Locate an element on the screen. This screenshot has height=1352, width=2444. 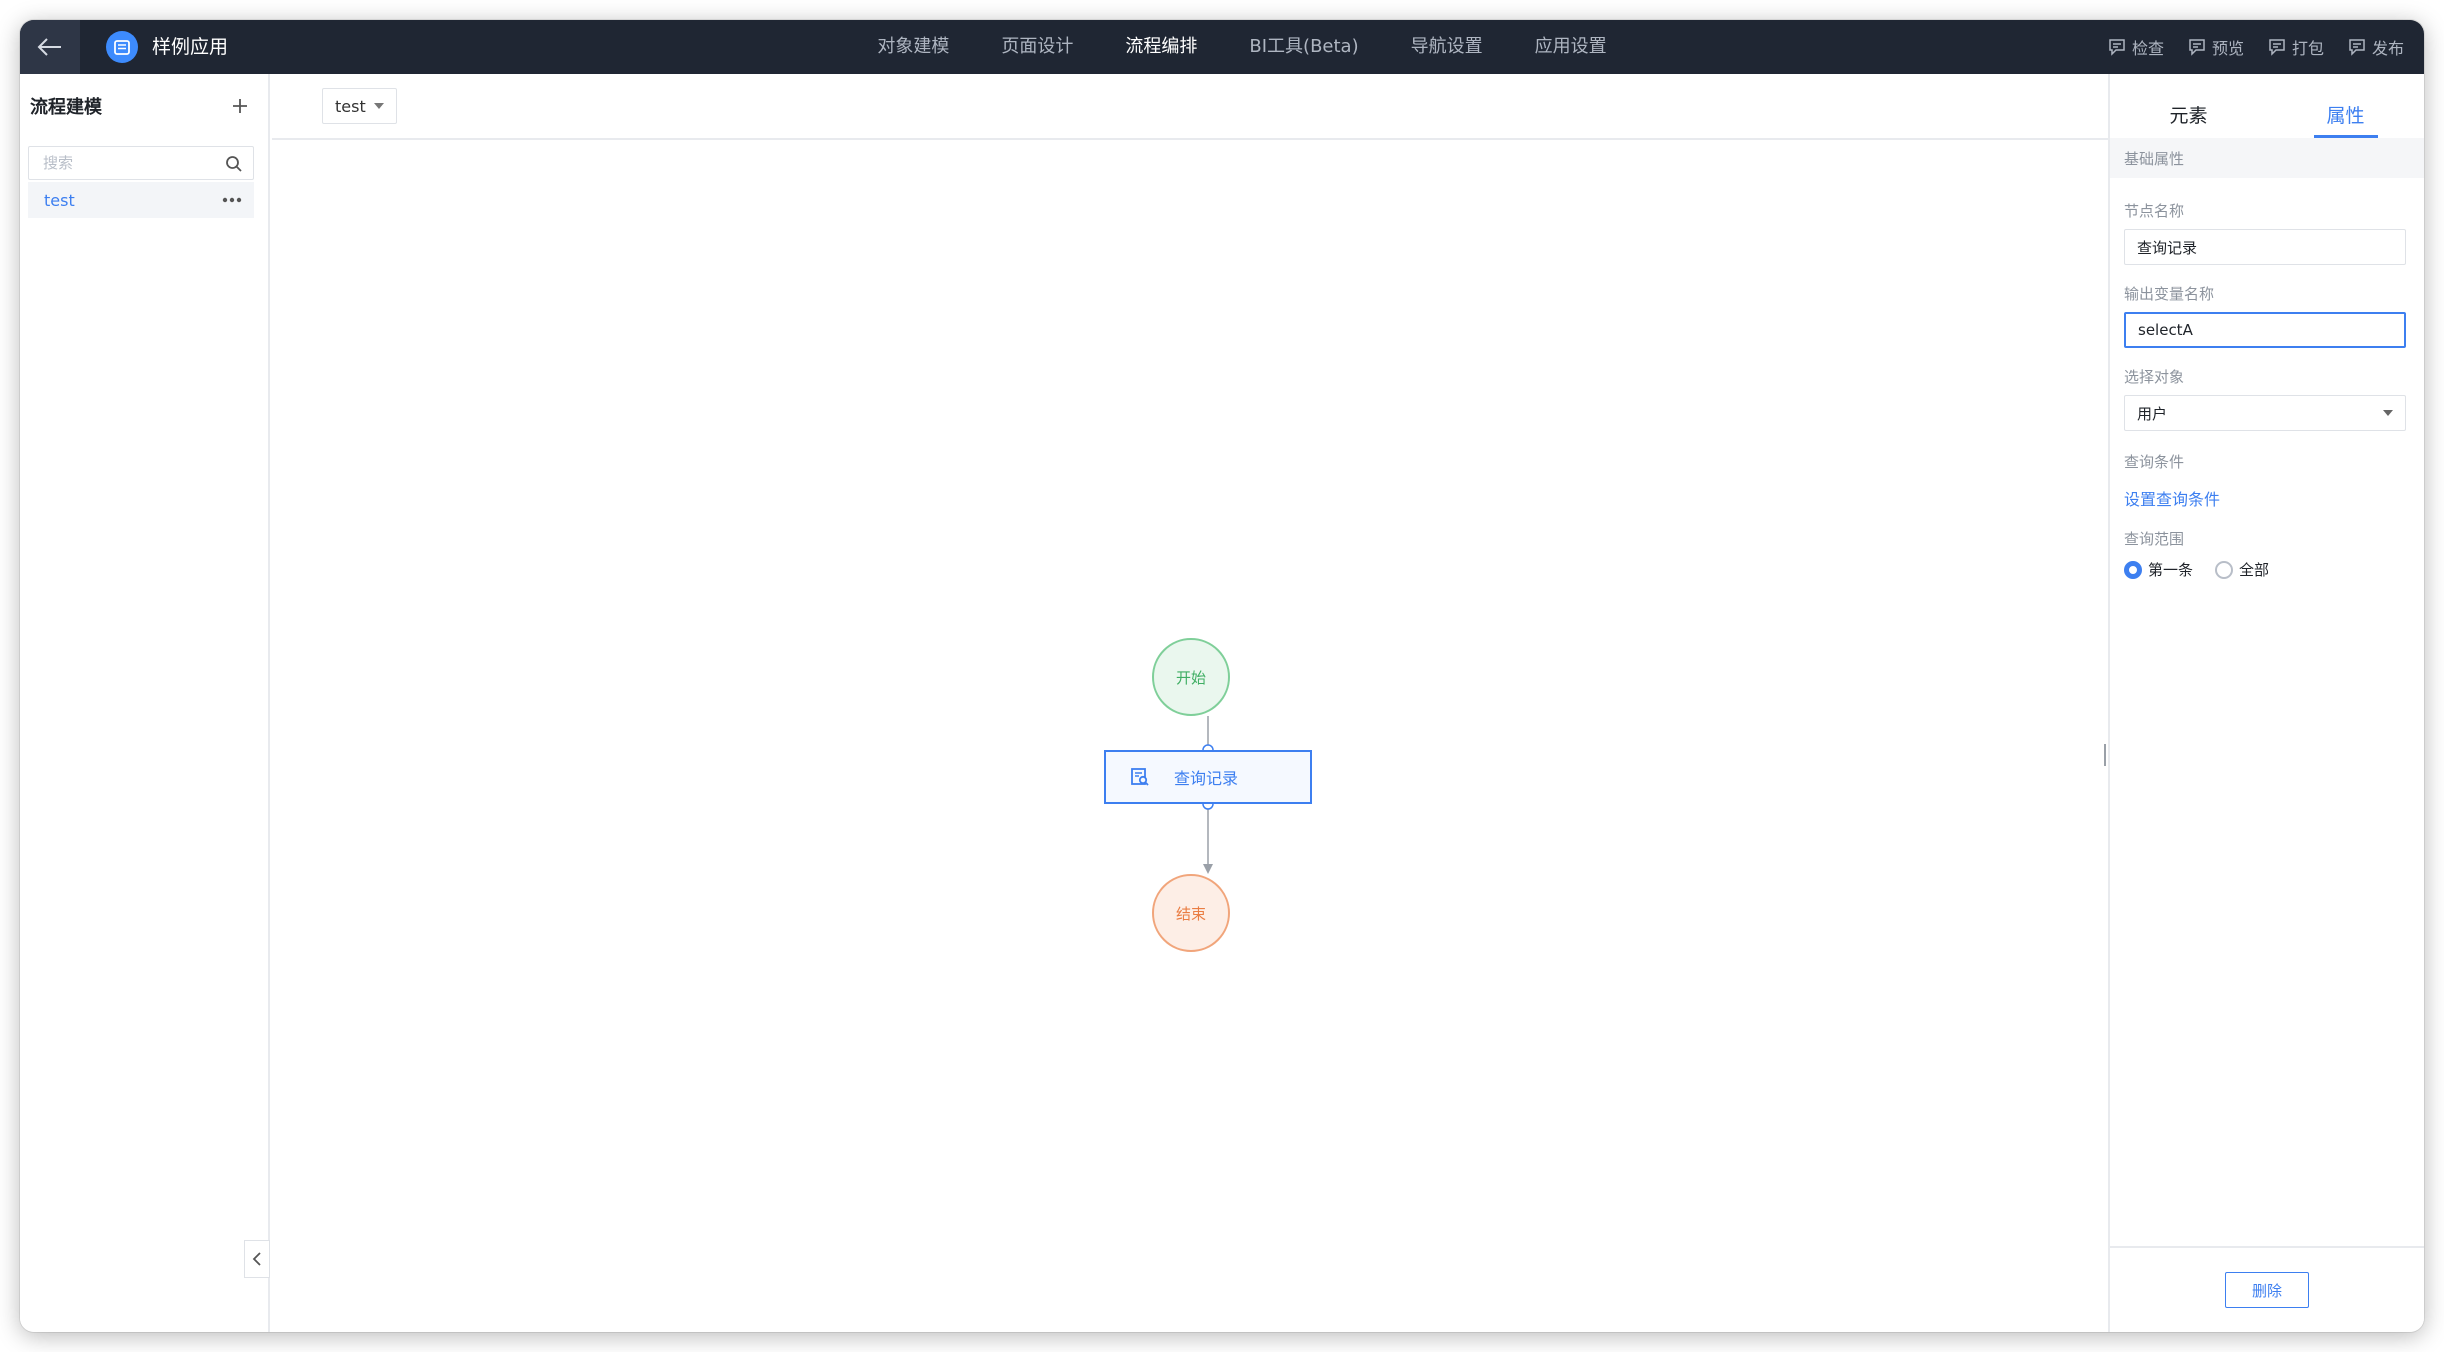
flow-select: test is located at coordinates (359, 106).